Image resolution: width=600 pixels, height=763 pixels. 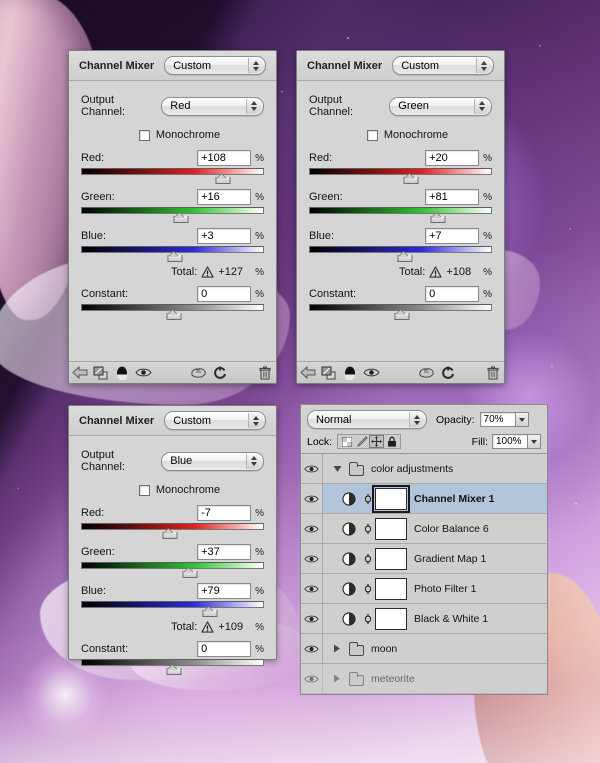 What do you see at coordinates (337, 469) in the screenshot?
I see `disclosure-triangle-down-icon` at bounding box center [337, 469].